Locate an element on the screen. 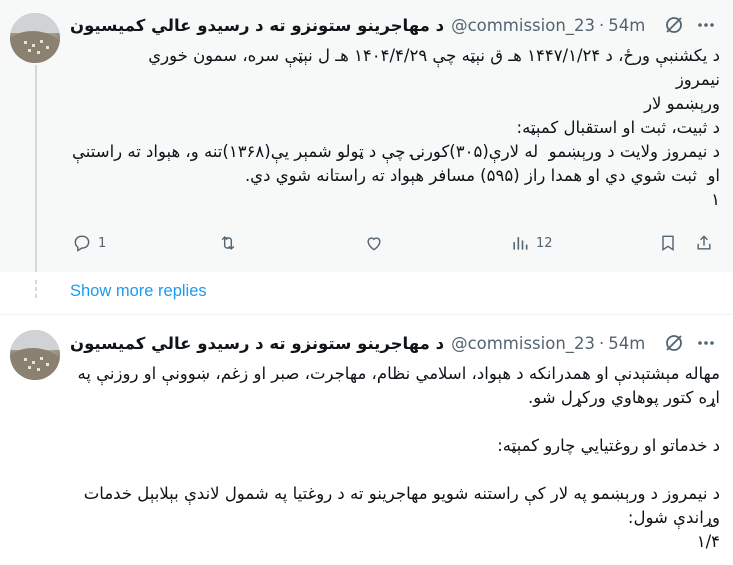 This screenshot has height=565, width=733. views-button: 12 is located at coordinates (531, 243).